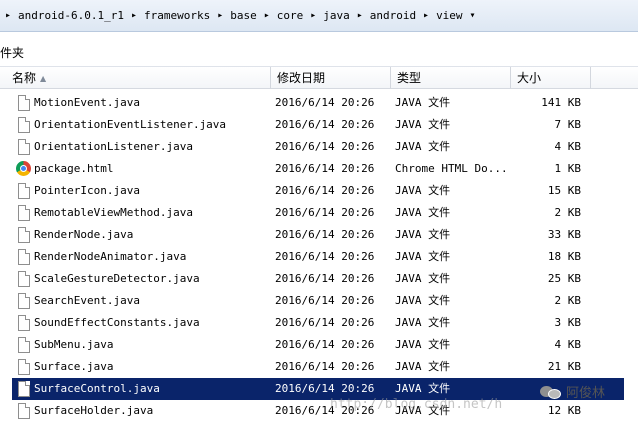 This screenshot has height=422, width=638. I want to click on breadcrumb-item: frameworks, so click(177, 15).